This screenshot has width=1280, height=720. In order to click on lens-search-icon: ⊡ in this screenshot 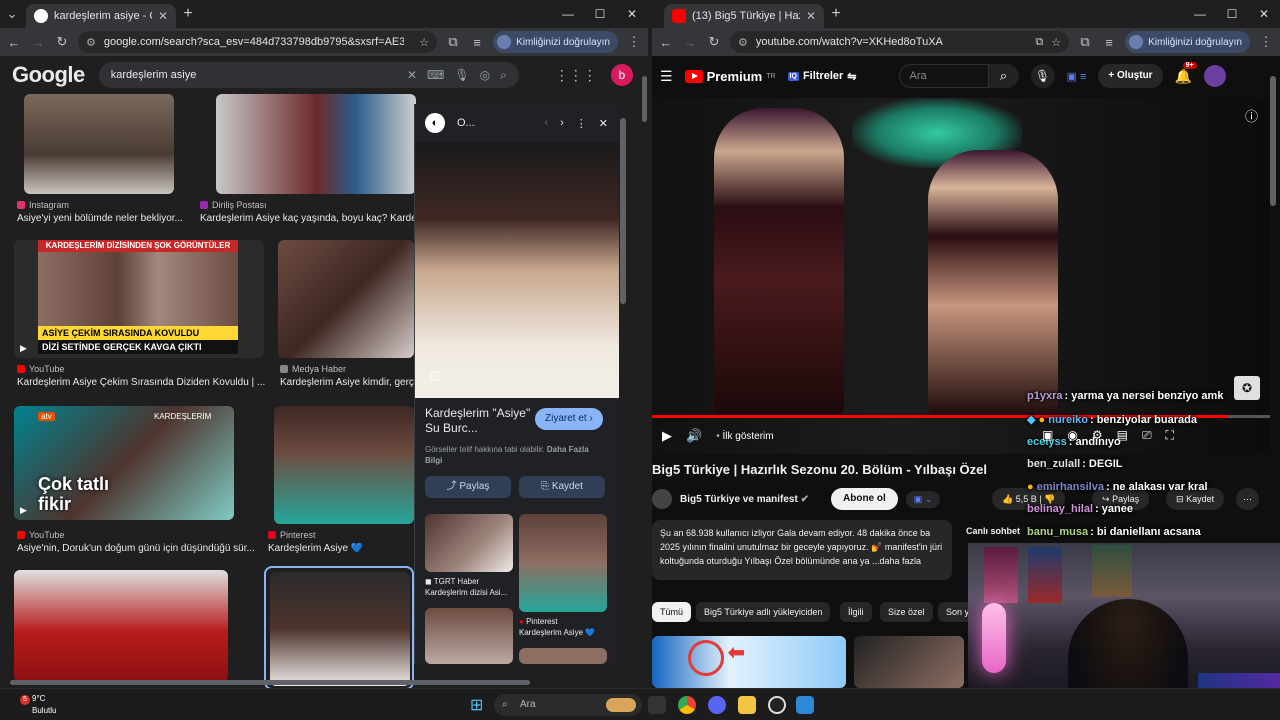, I will do `click(434, 376)`.